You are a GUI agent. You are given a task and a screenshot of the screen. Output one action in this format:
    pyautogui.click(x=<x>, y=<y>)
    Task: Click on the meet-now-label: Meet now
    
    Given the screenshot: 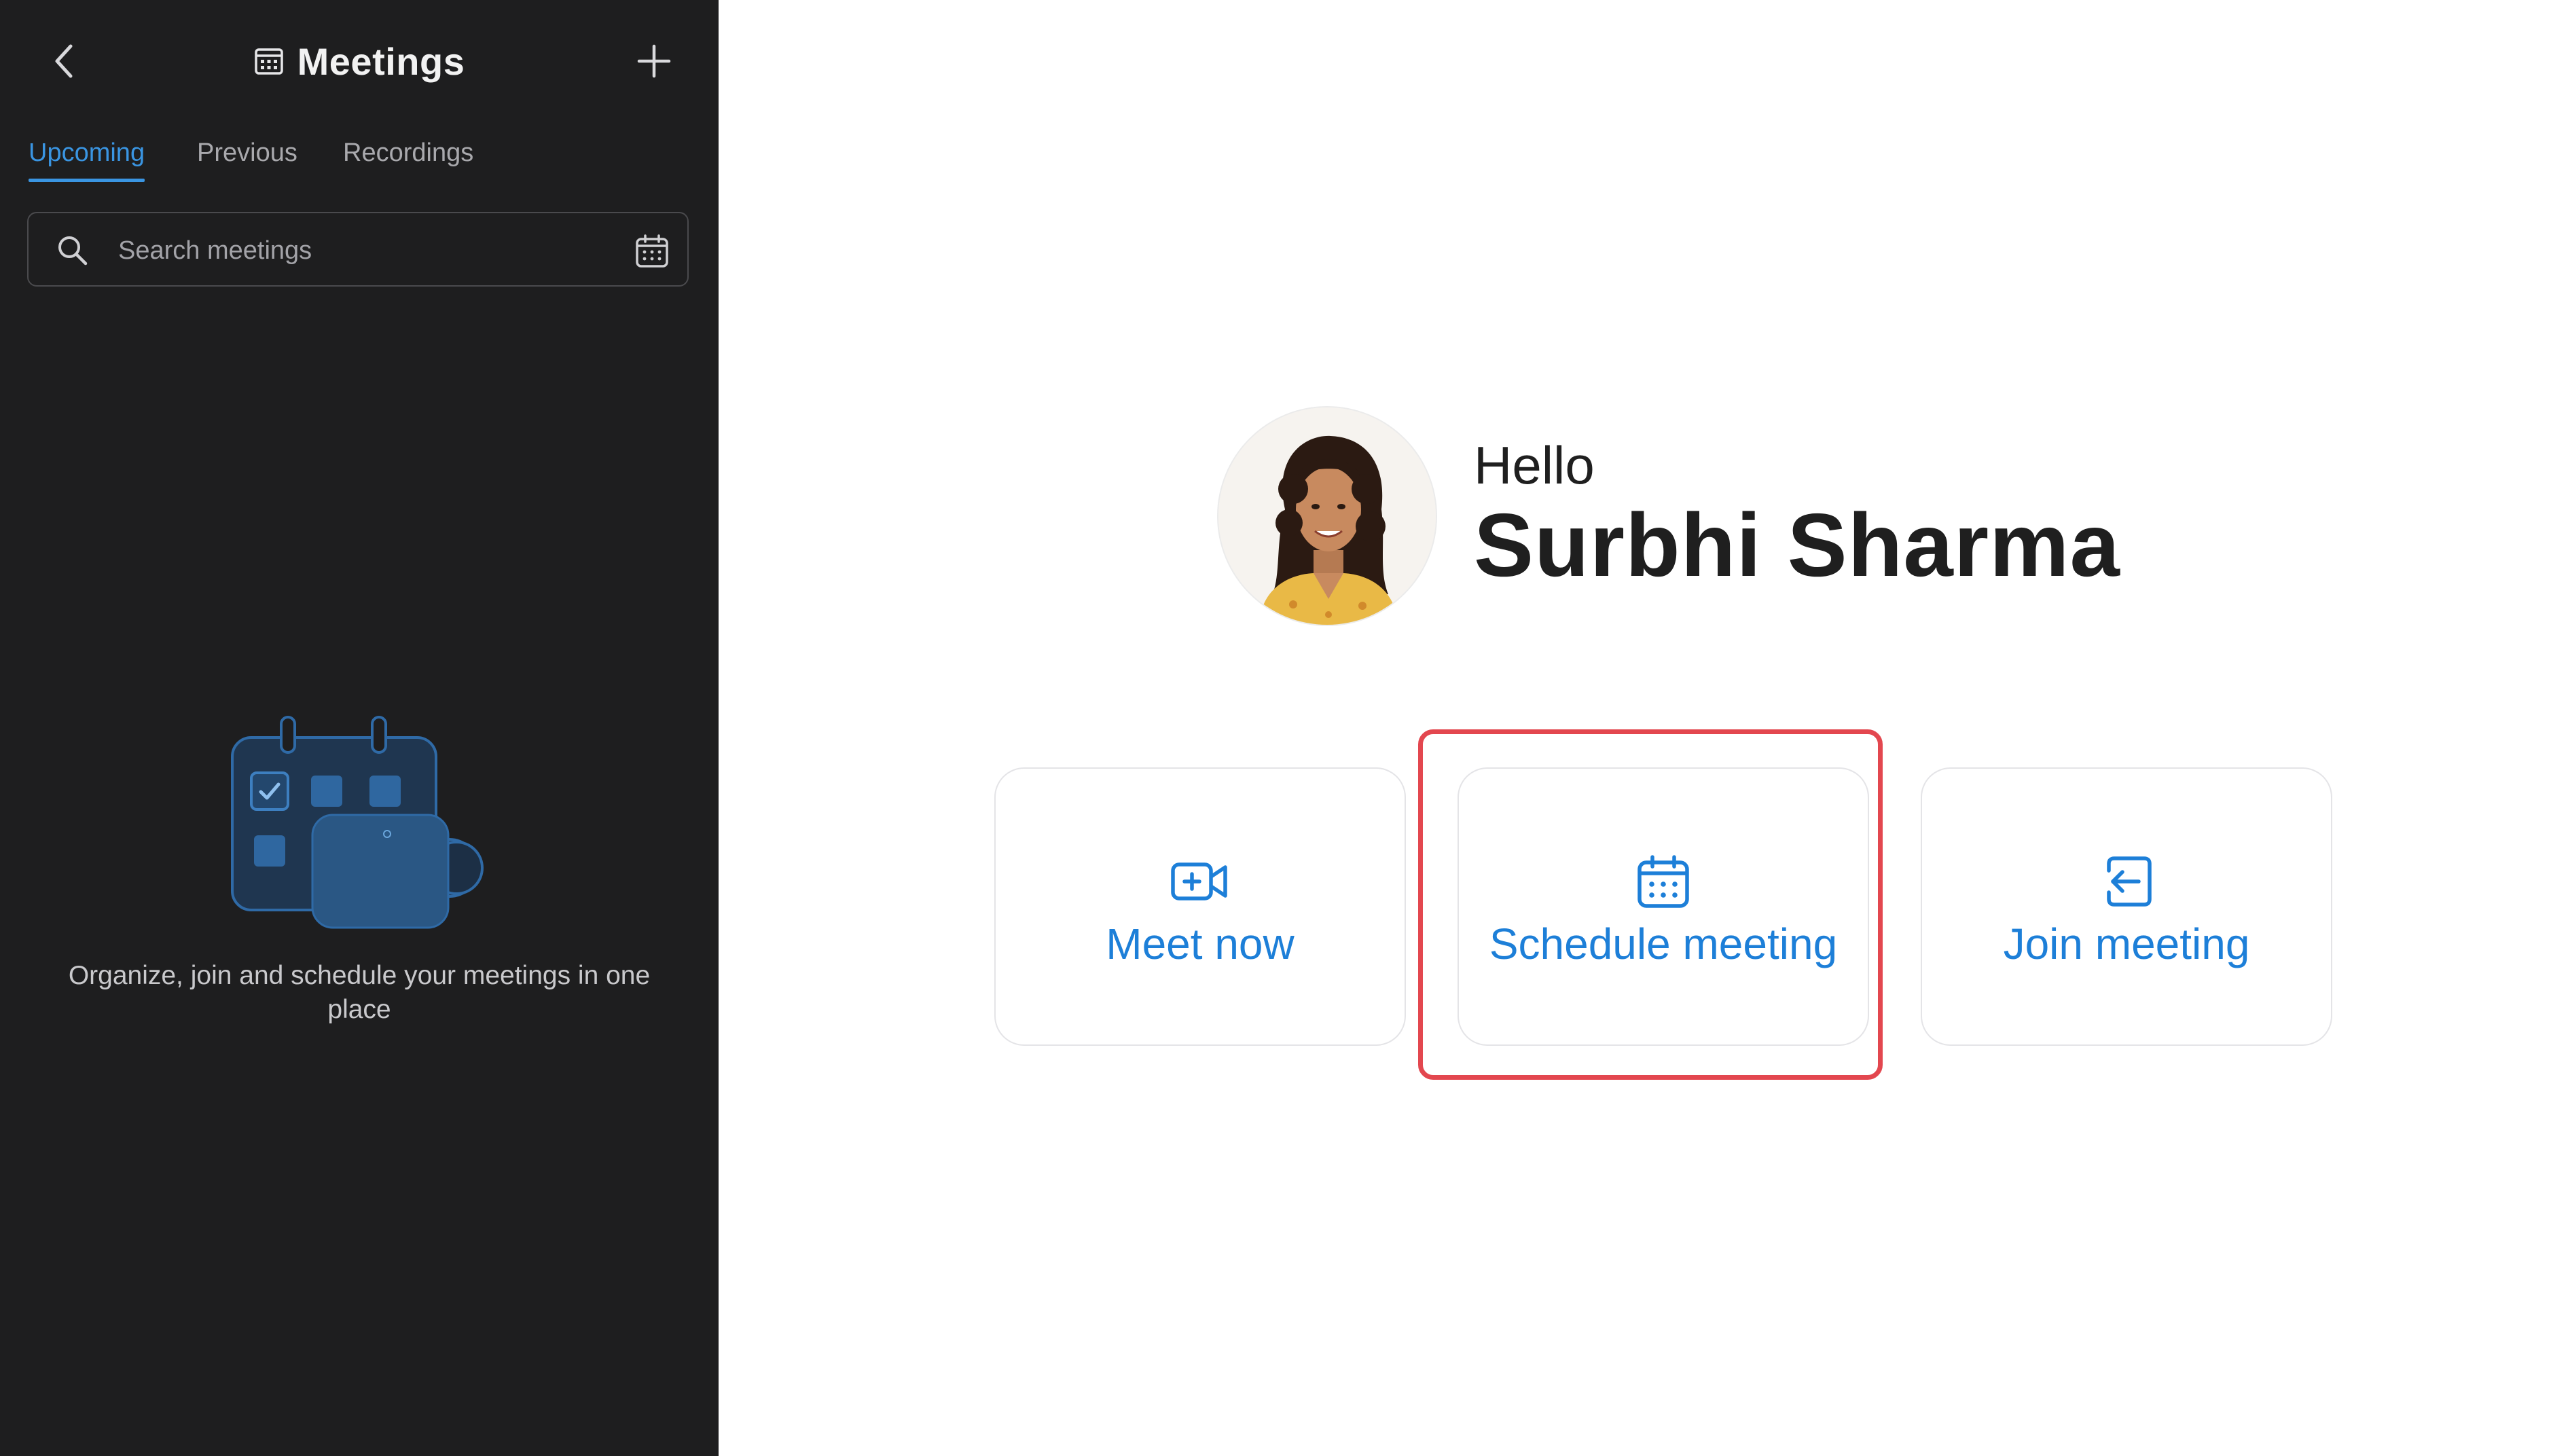 What is the action you would take?
    pyautogui.click(x=1200, y=944)
    